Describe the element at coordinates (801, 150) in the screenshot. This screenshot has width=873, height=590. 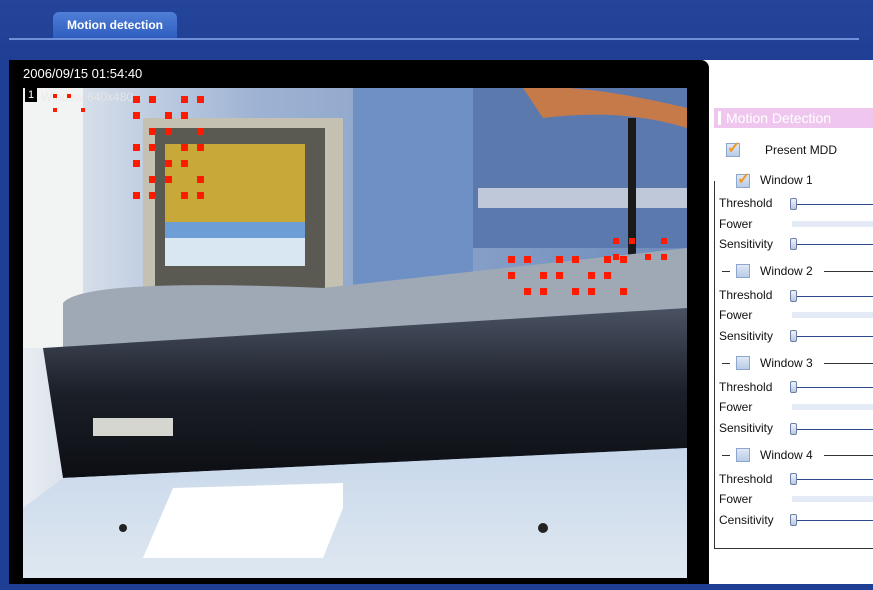
I see `present-mdd-label: Present MDD` at that location.